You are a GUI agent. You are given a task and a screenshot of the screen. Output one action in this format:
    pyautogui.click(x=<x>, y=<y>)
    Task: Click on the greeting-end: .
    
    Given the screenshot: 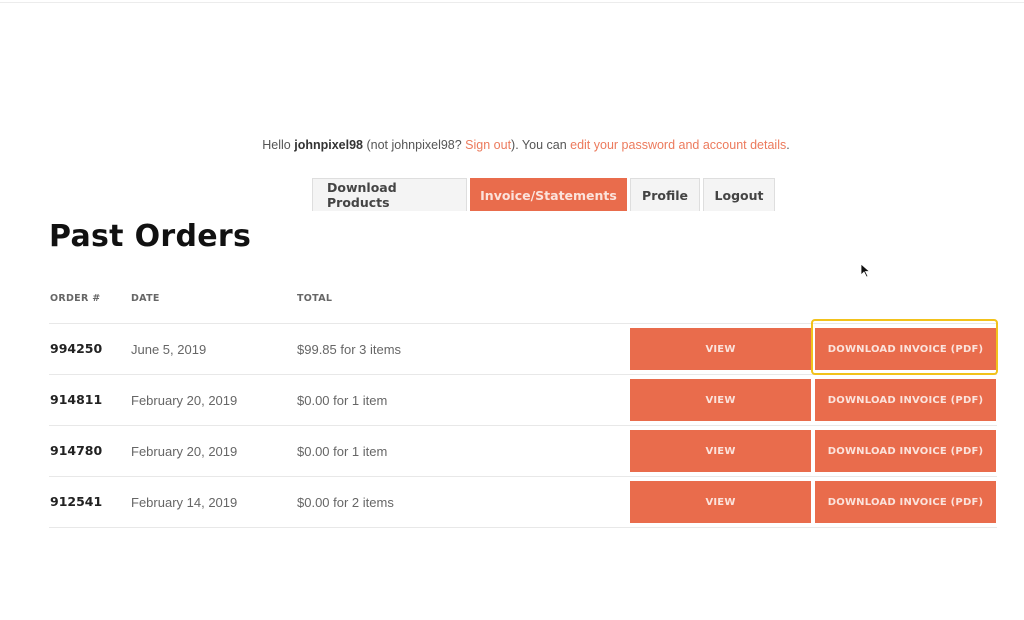 What is the action you would take?
    pyautogui.click(x=788, y=145)
    